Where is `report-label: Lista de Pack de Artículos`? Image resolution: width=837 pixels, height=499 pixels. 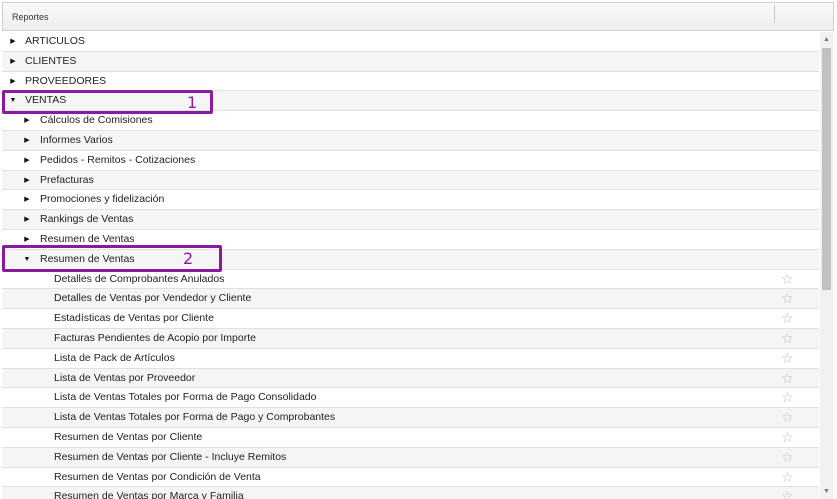
report-label: Lista de Pack de Artículos is located at coordinates (114, 357).